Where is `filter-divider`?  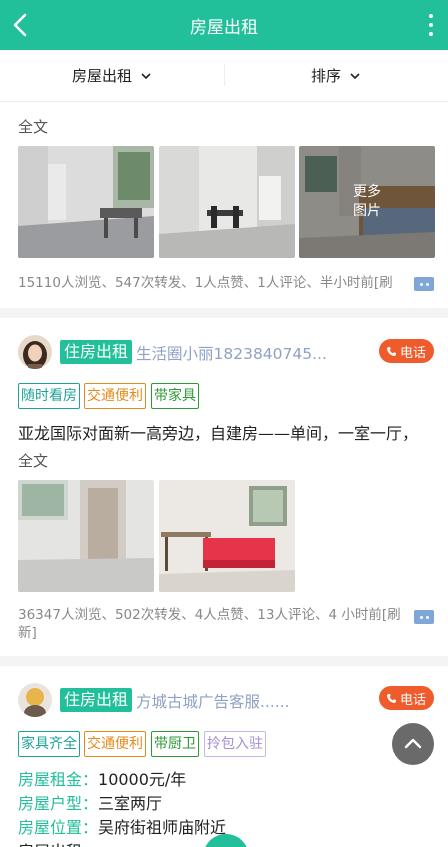 filter-divider is located at coordinates (224, 75).